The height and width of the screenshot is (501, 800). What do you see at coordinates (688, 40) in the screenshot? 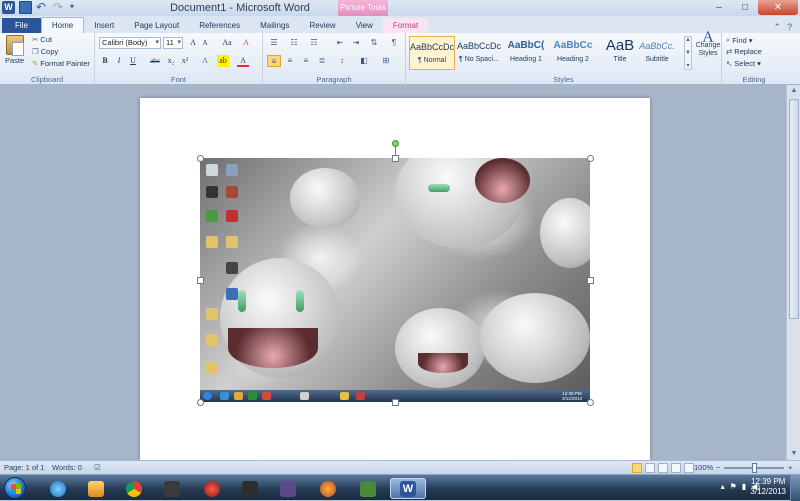
I see `chevron-up-icon: ▲` at bounding box center [688, 40].